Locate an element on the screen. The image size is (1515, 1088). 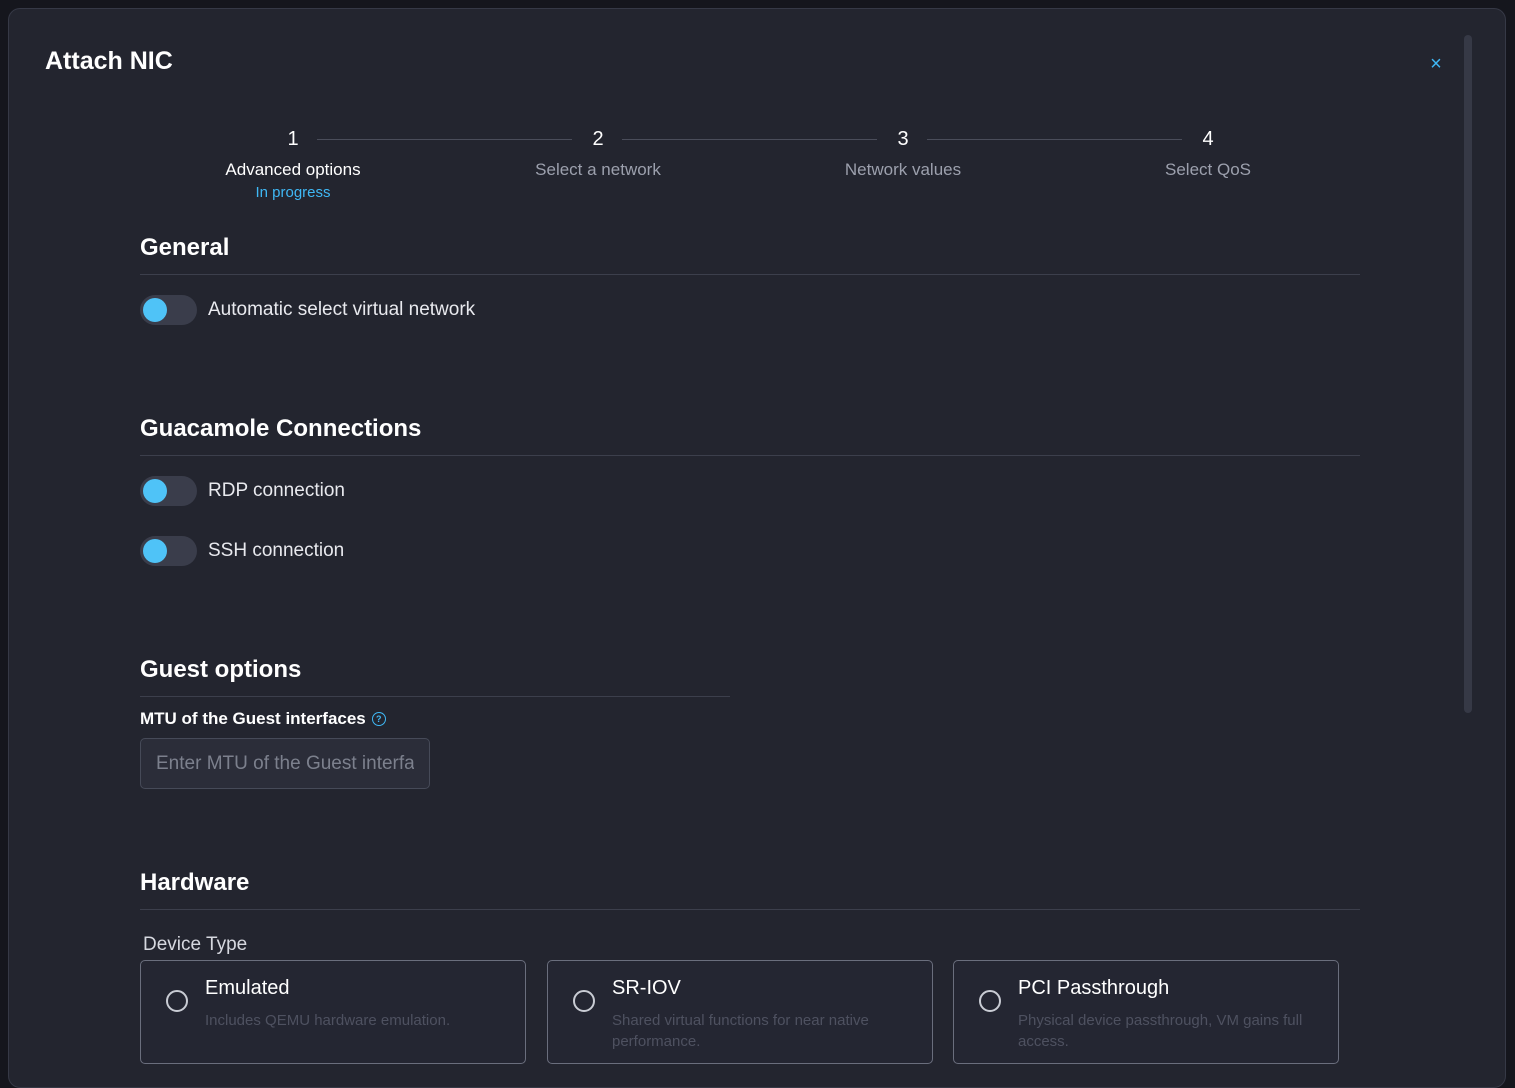
step-network-values: 3 Network values is located at coordinates (903, 153).